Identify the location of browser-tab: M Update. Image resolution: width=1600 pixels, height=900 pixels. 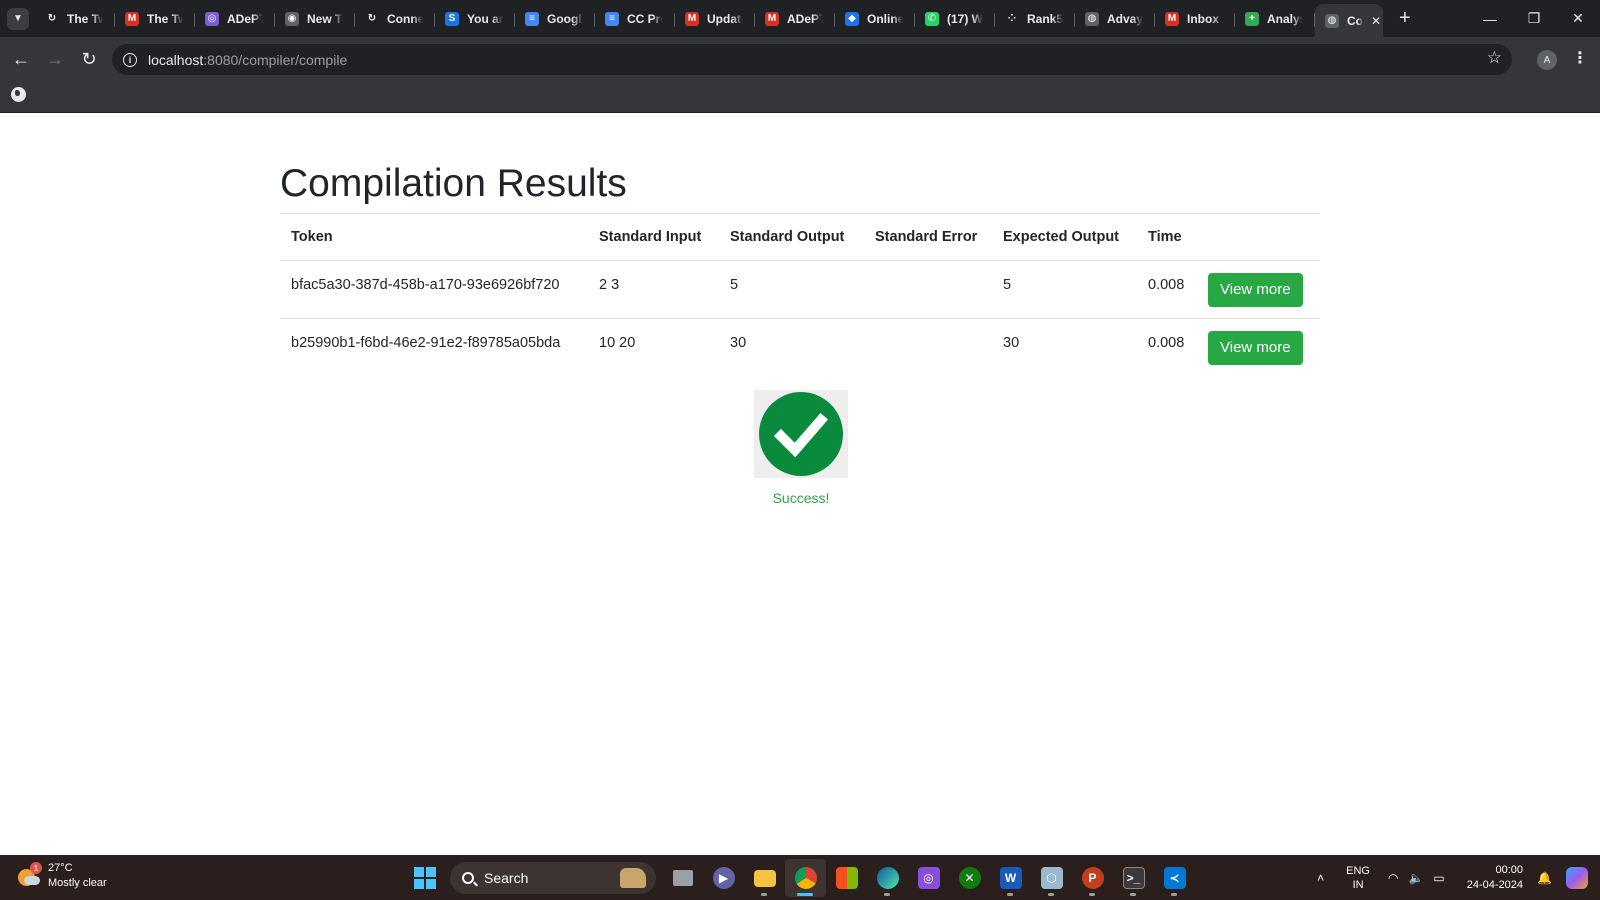
(715, 19).